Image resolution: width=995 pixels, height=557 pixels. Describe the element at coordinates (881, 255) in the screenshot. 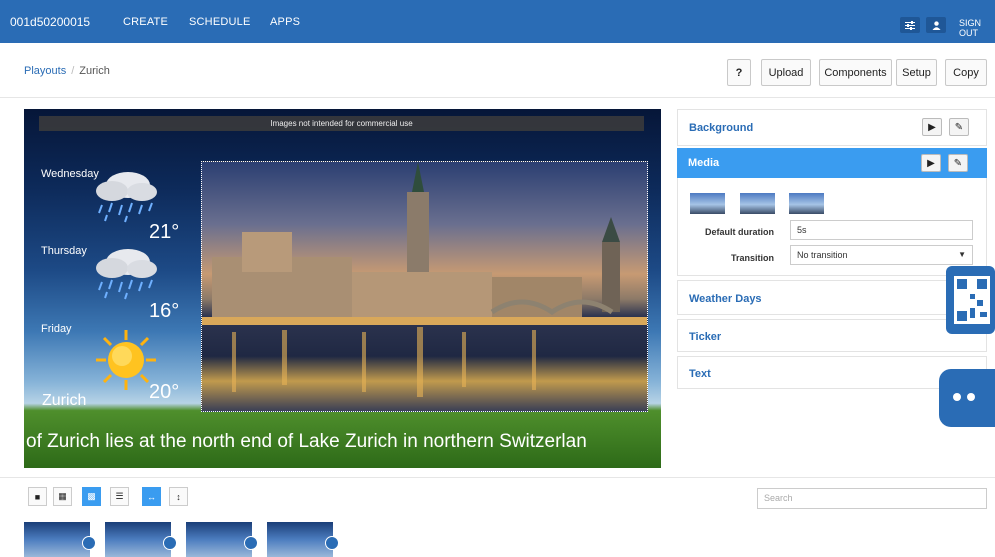

I see `transition-select: No transition ▼` at that location.